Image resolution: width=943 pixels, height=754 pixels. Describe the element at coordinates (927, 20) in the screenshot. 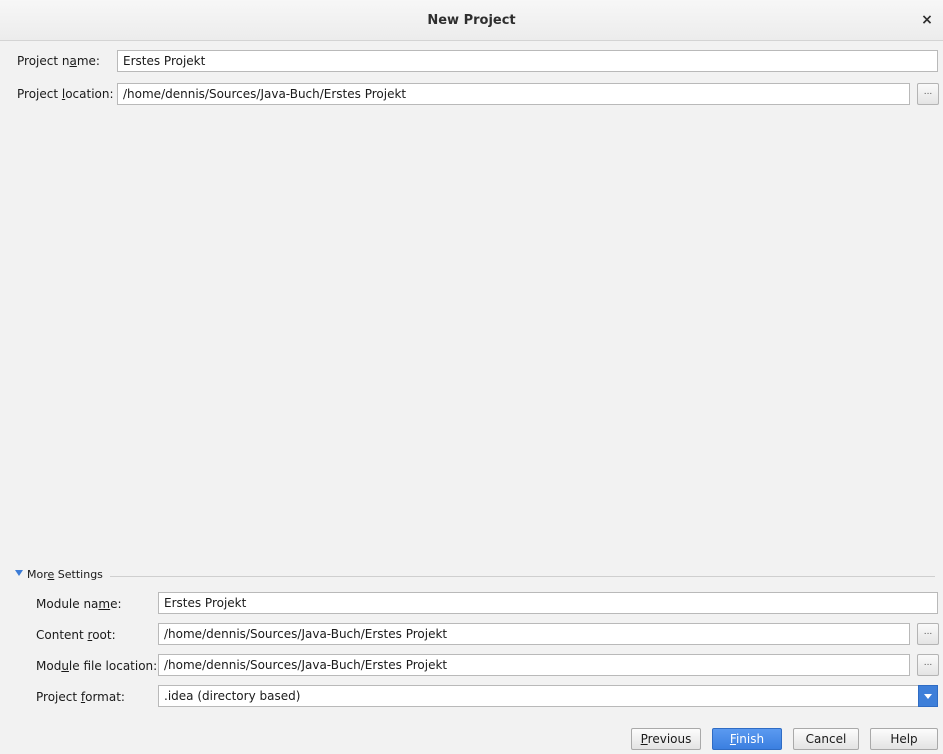

I see `close-icon: ×` at that location.